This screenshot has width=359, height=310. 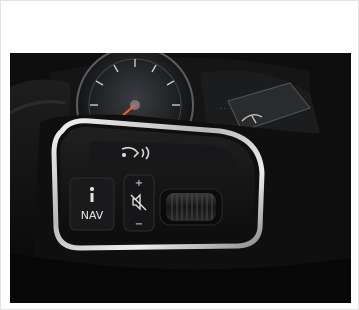 What do you see at coordinates (92, 194) in the screenshot?
I see `info-icon` at bounding box center [92, 194].